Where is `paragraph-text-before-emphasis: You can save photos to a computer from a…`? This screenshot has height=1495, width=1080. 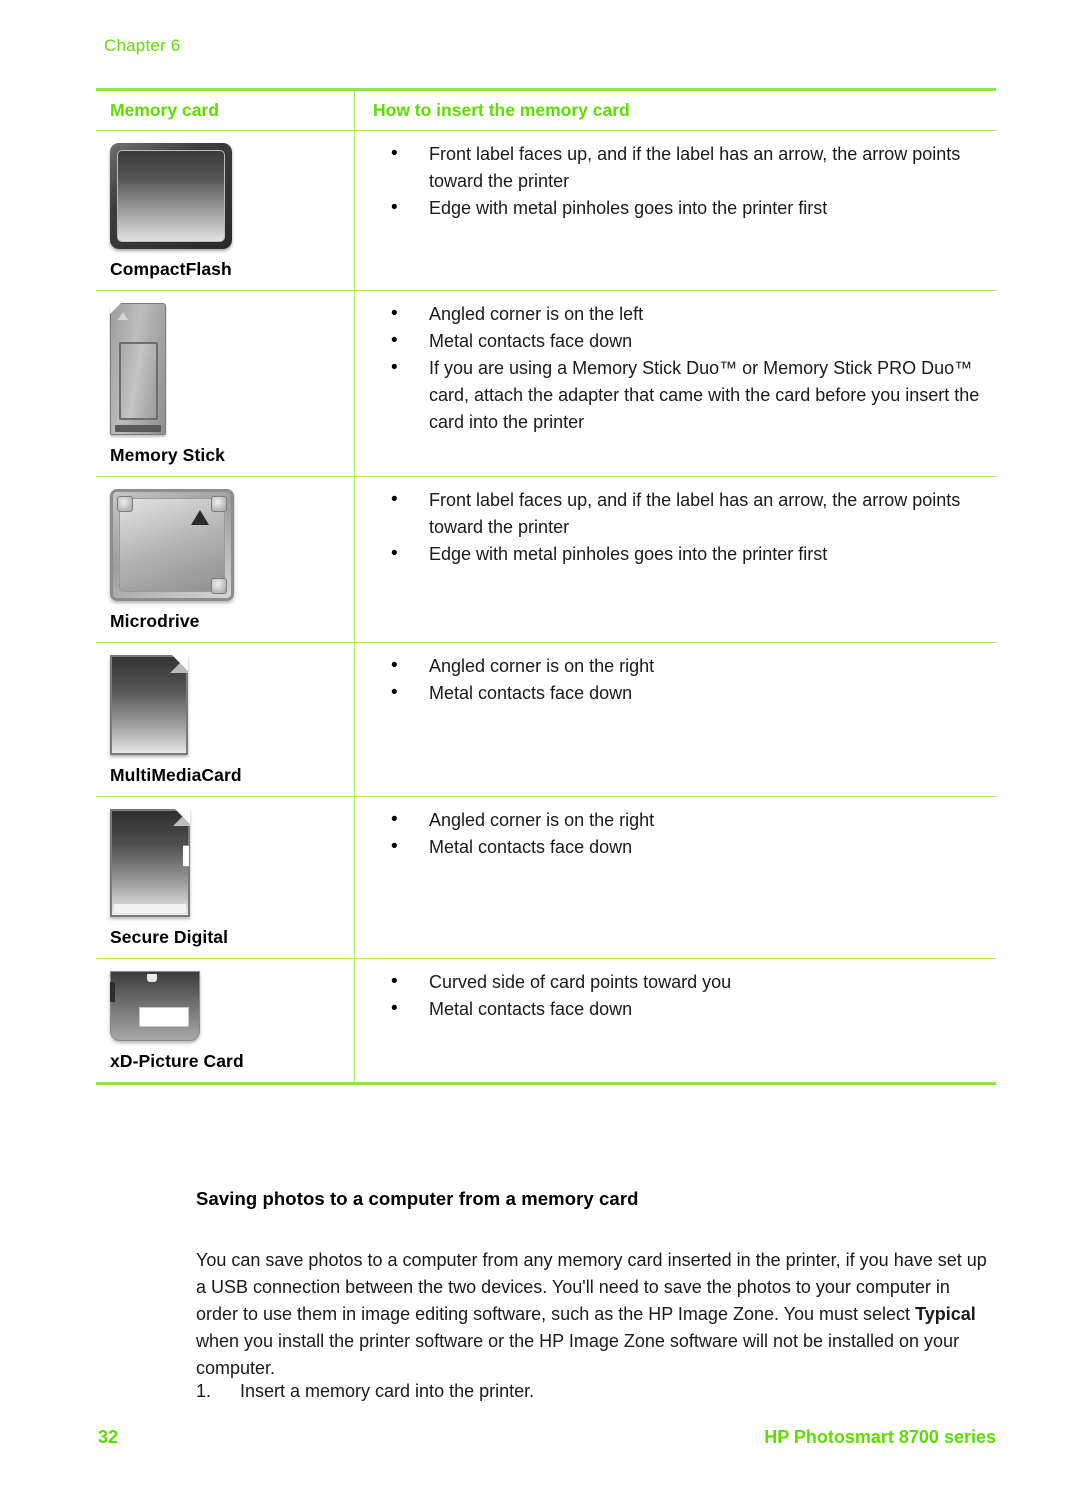 paragraph-text-before-emphasis: You can save photos to a computer from a… is located at coordinates (591, 1287).